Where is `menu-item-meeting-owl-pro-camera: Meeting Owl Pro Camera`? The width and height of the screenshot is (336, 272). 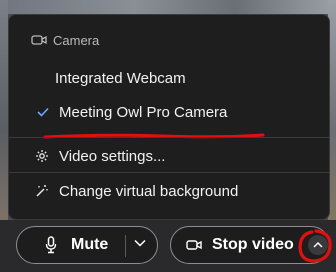
menu-item-meeting-owl-pro-camera: Meeting Owl Pro Camera is located at coordinates (169, 112).